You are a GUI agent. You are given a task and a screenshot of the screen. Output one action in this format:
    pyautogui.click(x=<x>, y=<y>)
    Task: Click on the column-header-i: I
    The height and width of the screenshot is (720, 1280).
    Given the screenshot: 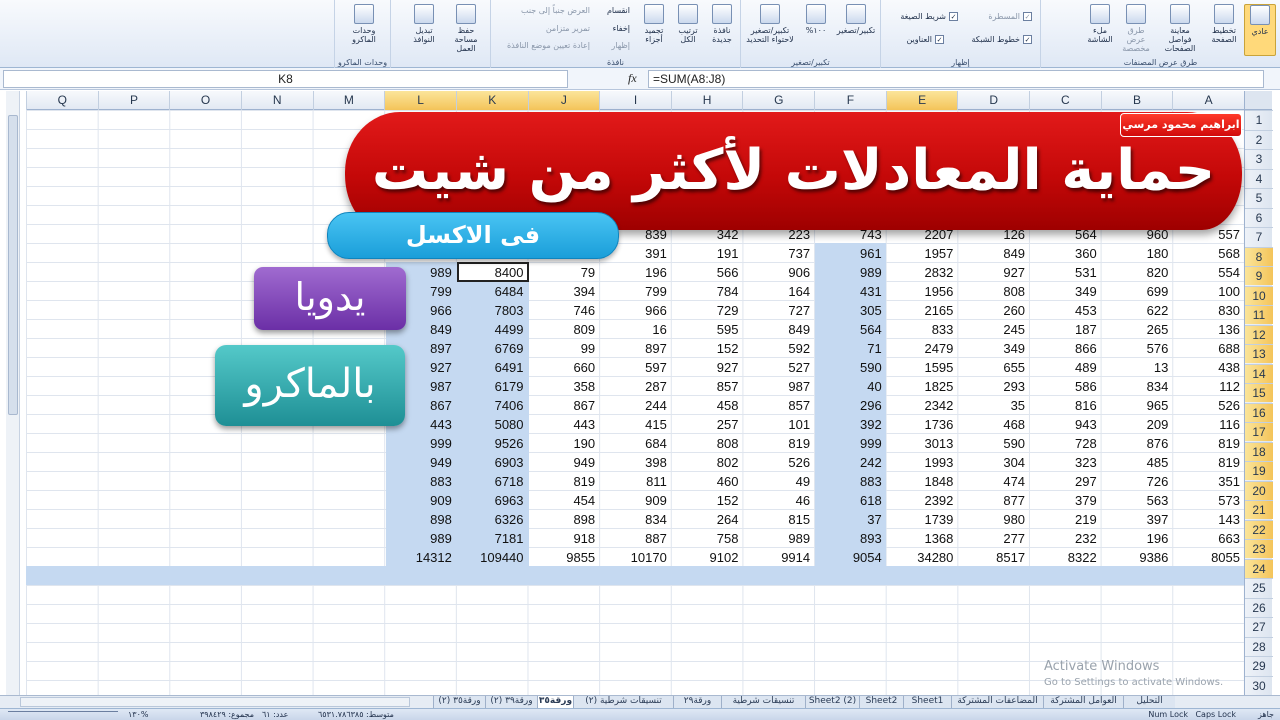 What is the action you would take?
    pyautogui.click(x=635, y=100)
    